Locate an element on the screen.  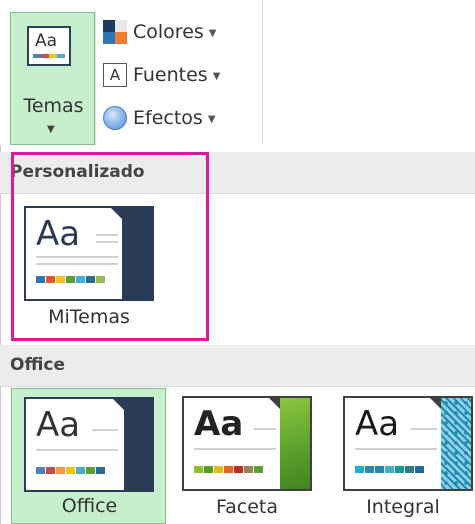
color-palette-icon is located at coordinates (115, 32).